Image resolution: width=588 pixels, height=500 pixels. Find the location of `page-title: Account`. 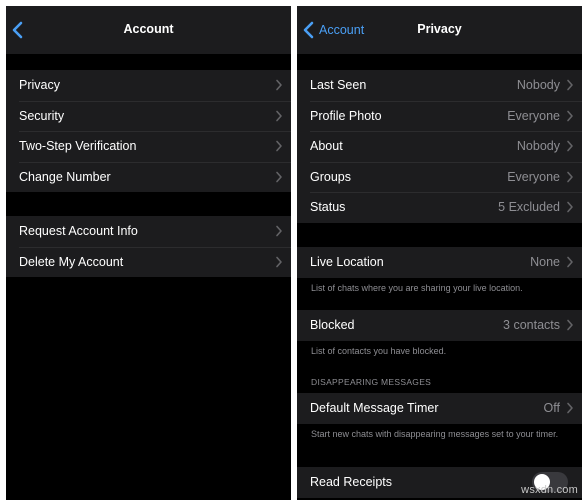

page-title: Account is located at coordinates (148, 29).